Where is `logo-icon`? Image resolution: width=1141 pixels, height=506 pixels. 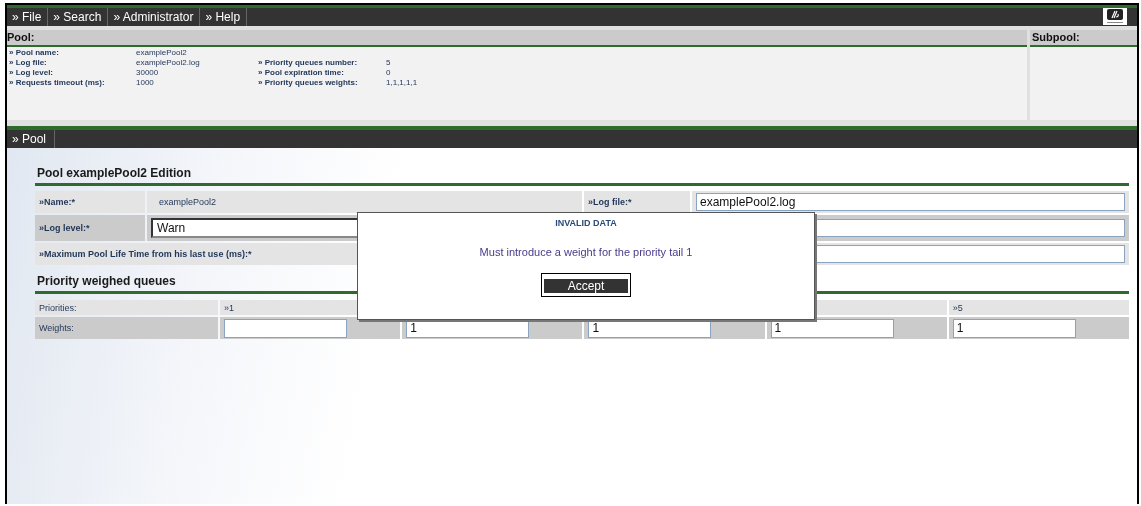
logo-icon is located at coordinates (1115, 16).